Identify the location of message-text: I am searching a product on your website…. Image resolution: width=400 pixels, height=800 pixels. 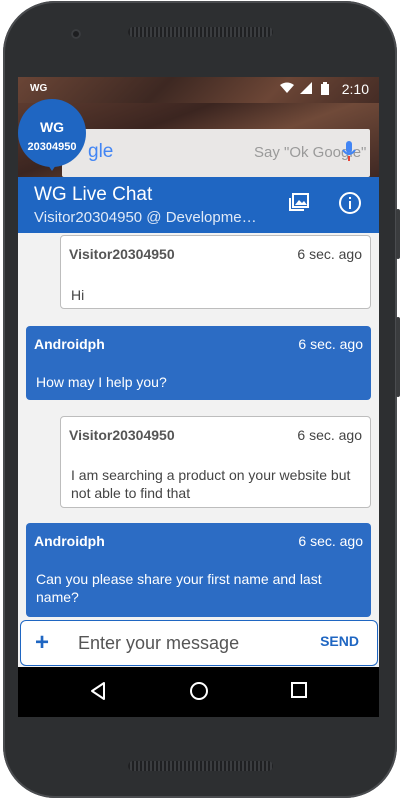
(211, 484).